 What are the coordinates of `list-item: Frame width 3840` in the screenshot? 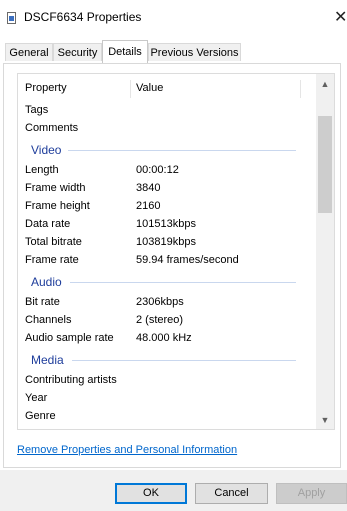 It's located at (166, 188).